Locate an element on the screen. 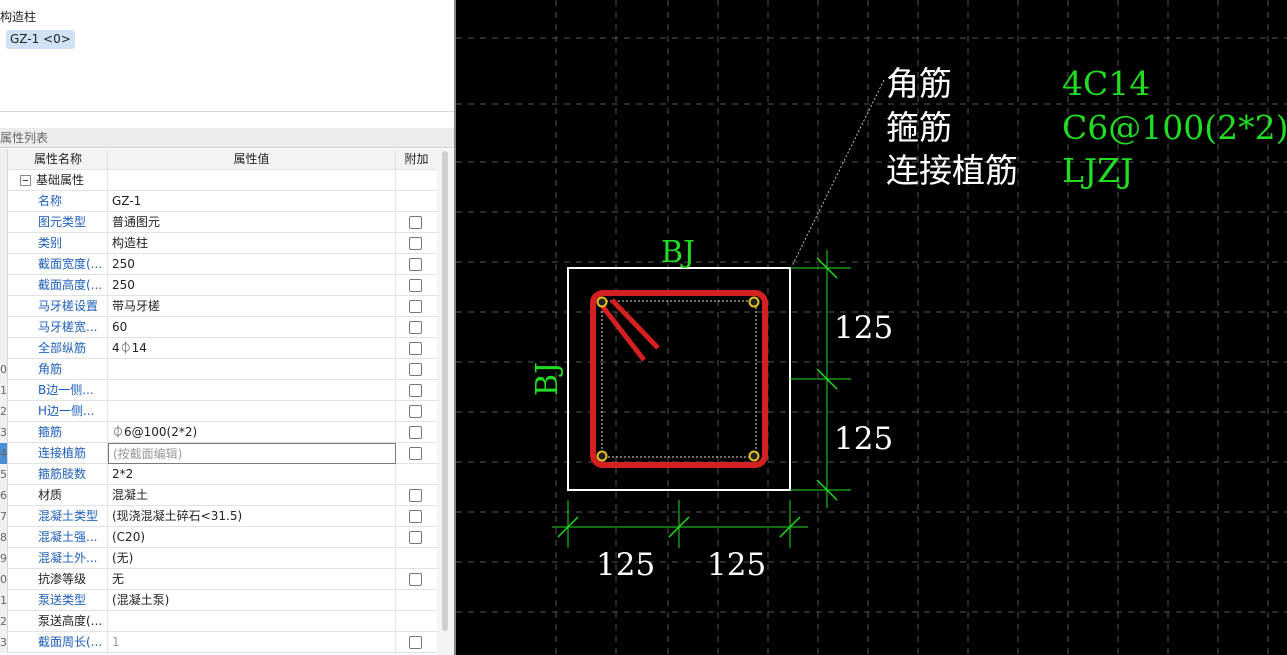 The height and width of the screenshot is (655, 1287). property-name: 名称 is located at coordinates (58, 201).